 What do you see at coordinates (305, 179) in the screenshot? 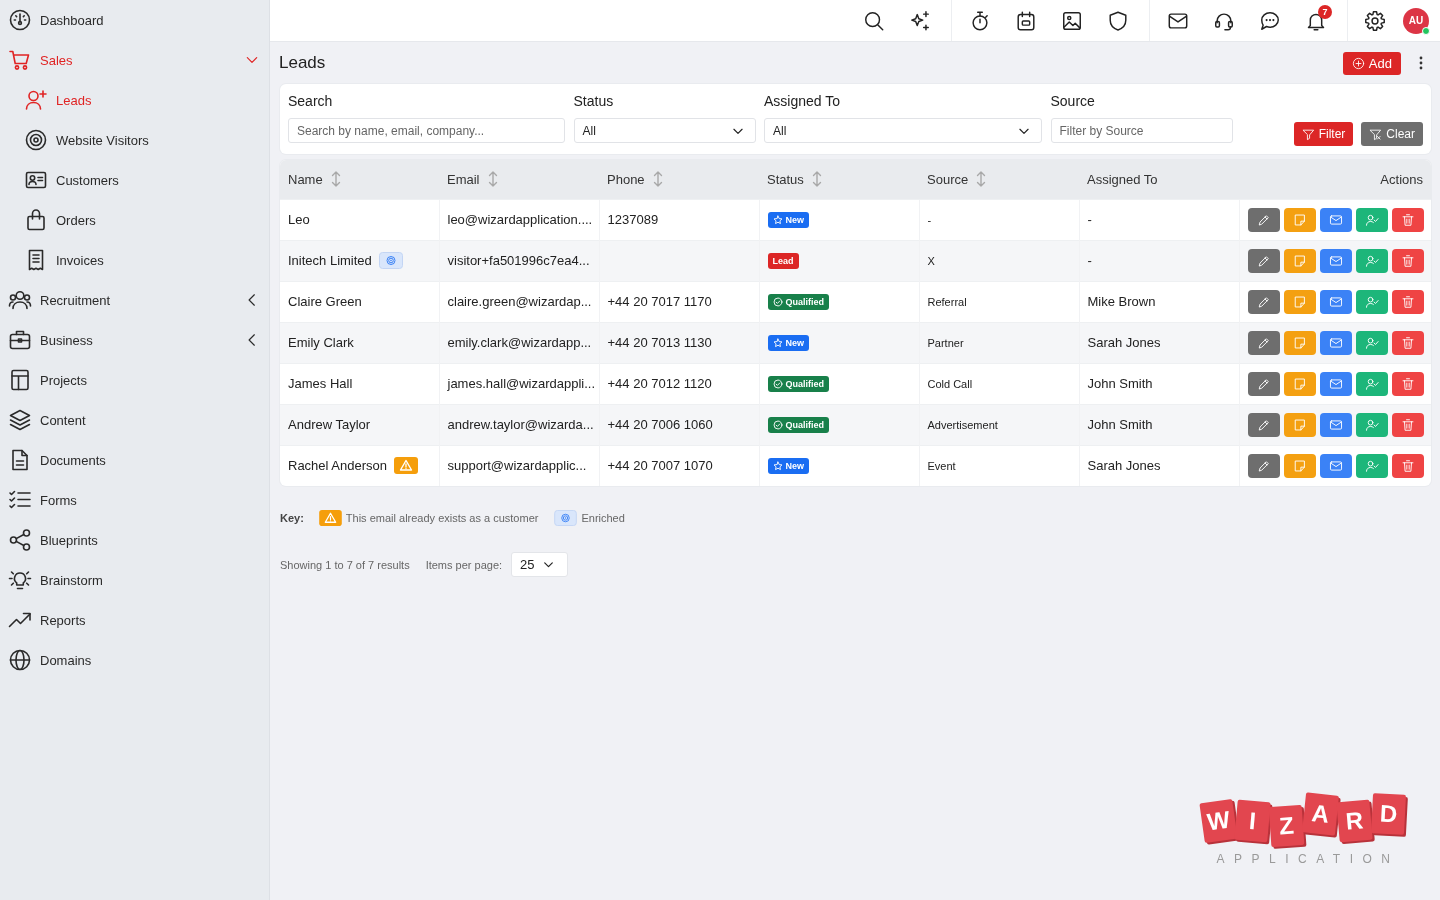
I see `column-header: Name` at bounding box center [305, 179].